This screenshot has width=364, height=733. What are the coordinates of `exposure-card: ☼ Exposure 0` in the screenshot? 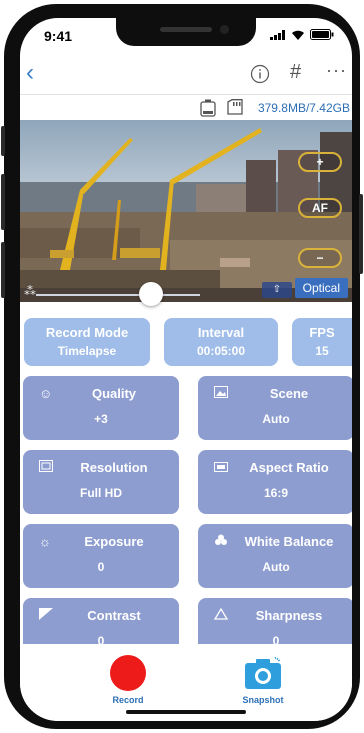 It's located at (101, 556).